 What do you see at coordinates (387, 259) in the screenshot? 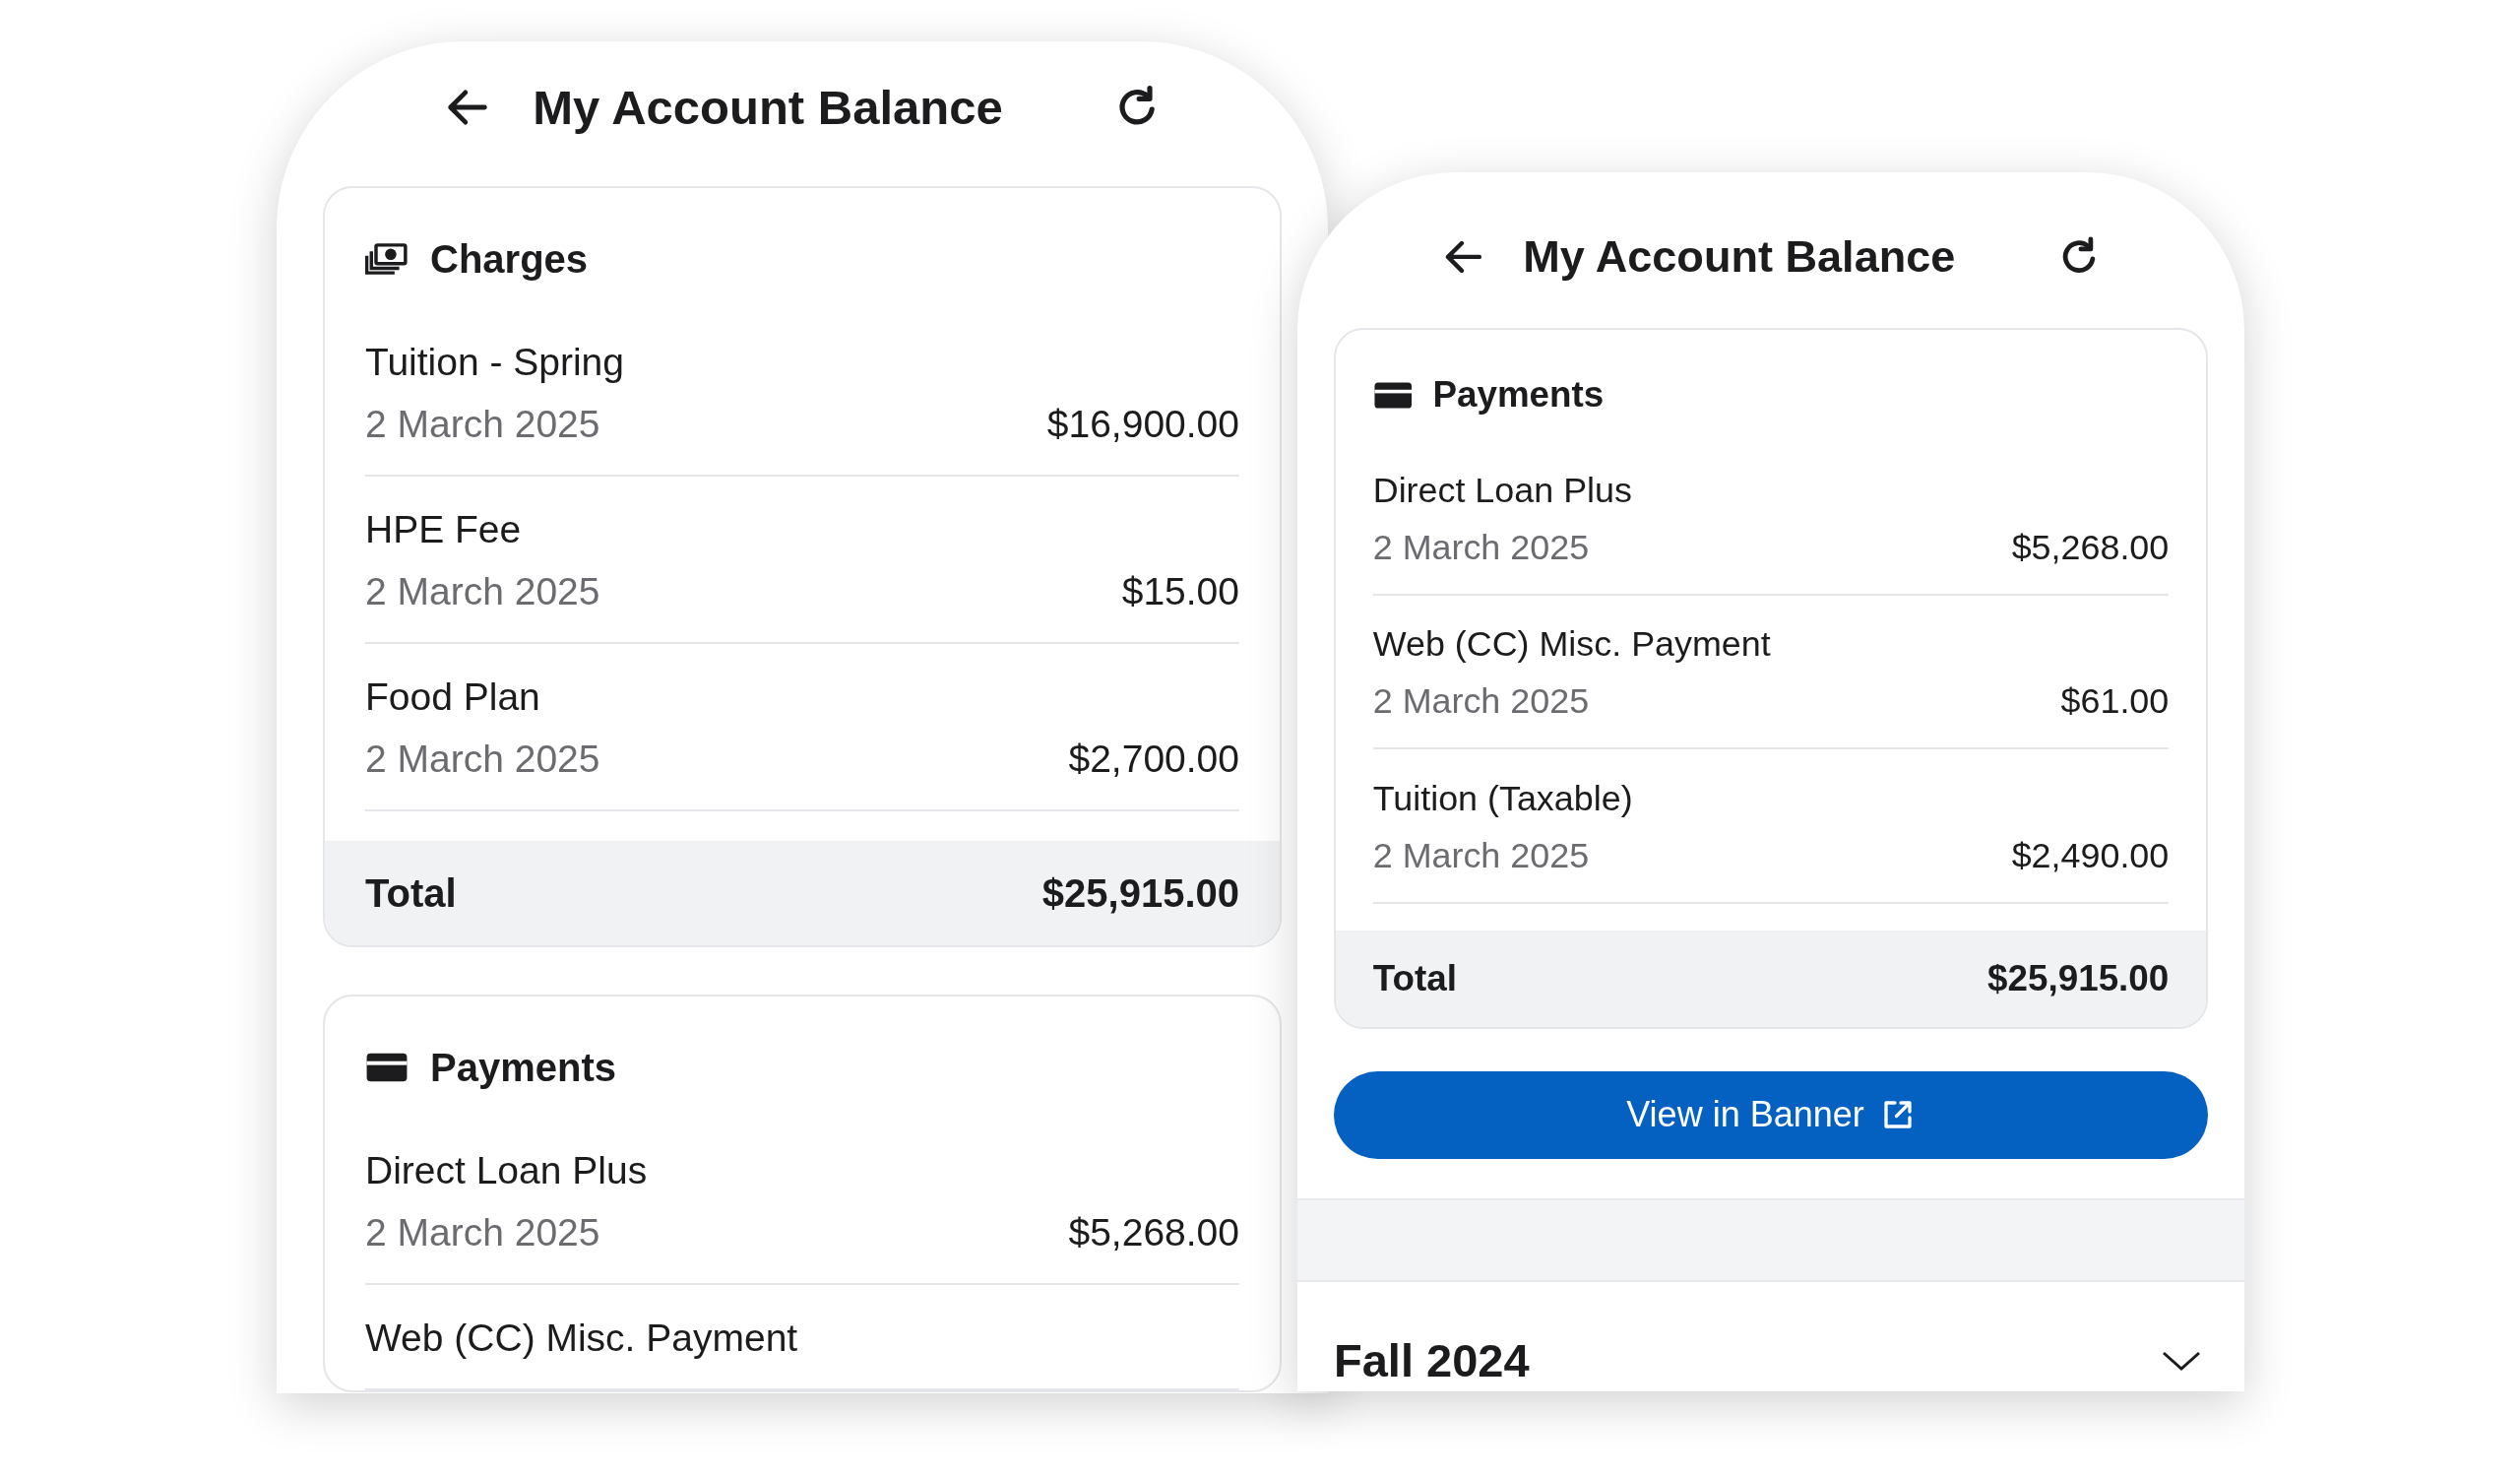
I see `cash-icon` at bounding box center [387, 259].